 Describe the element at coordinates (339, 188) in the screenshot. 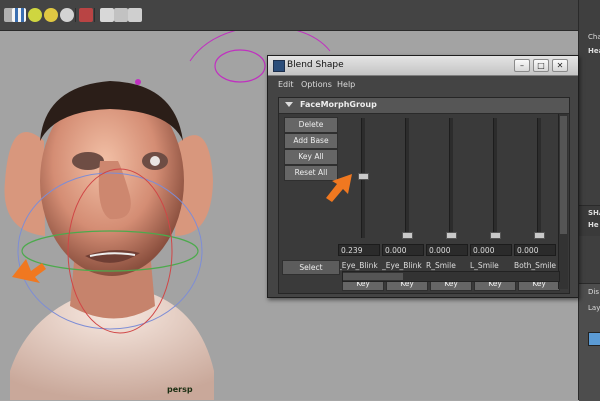

I see `annotation-arrow` at that location.